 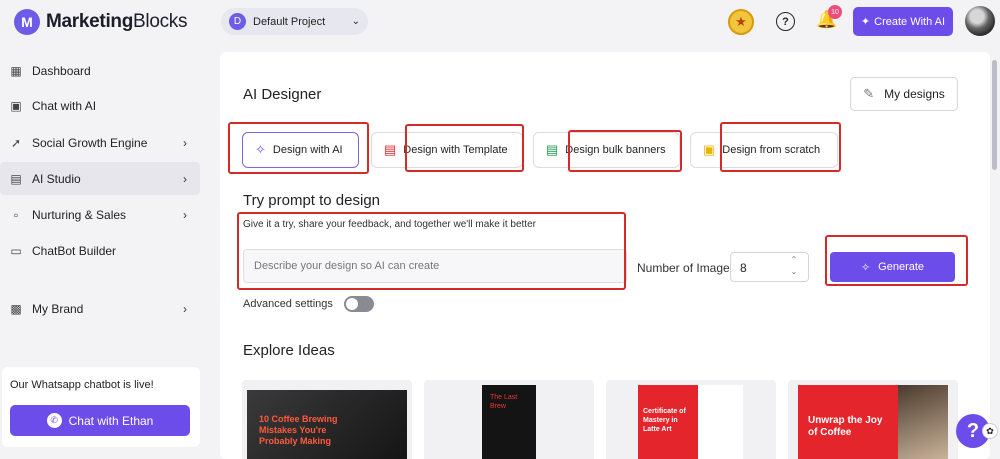 I want to click on advanced-settings-toggle, so click(x=359, y=304).